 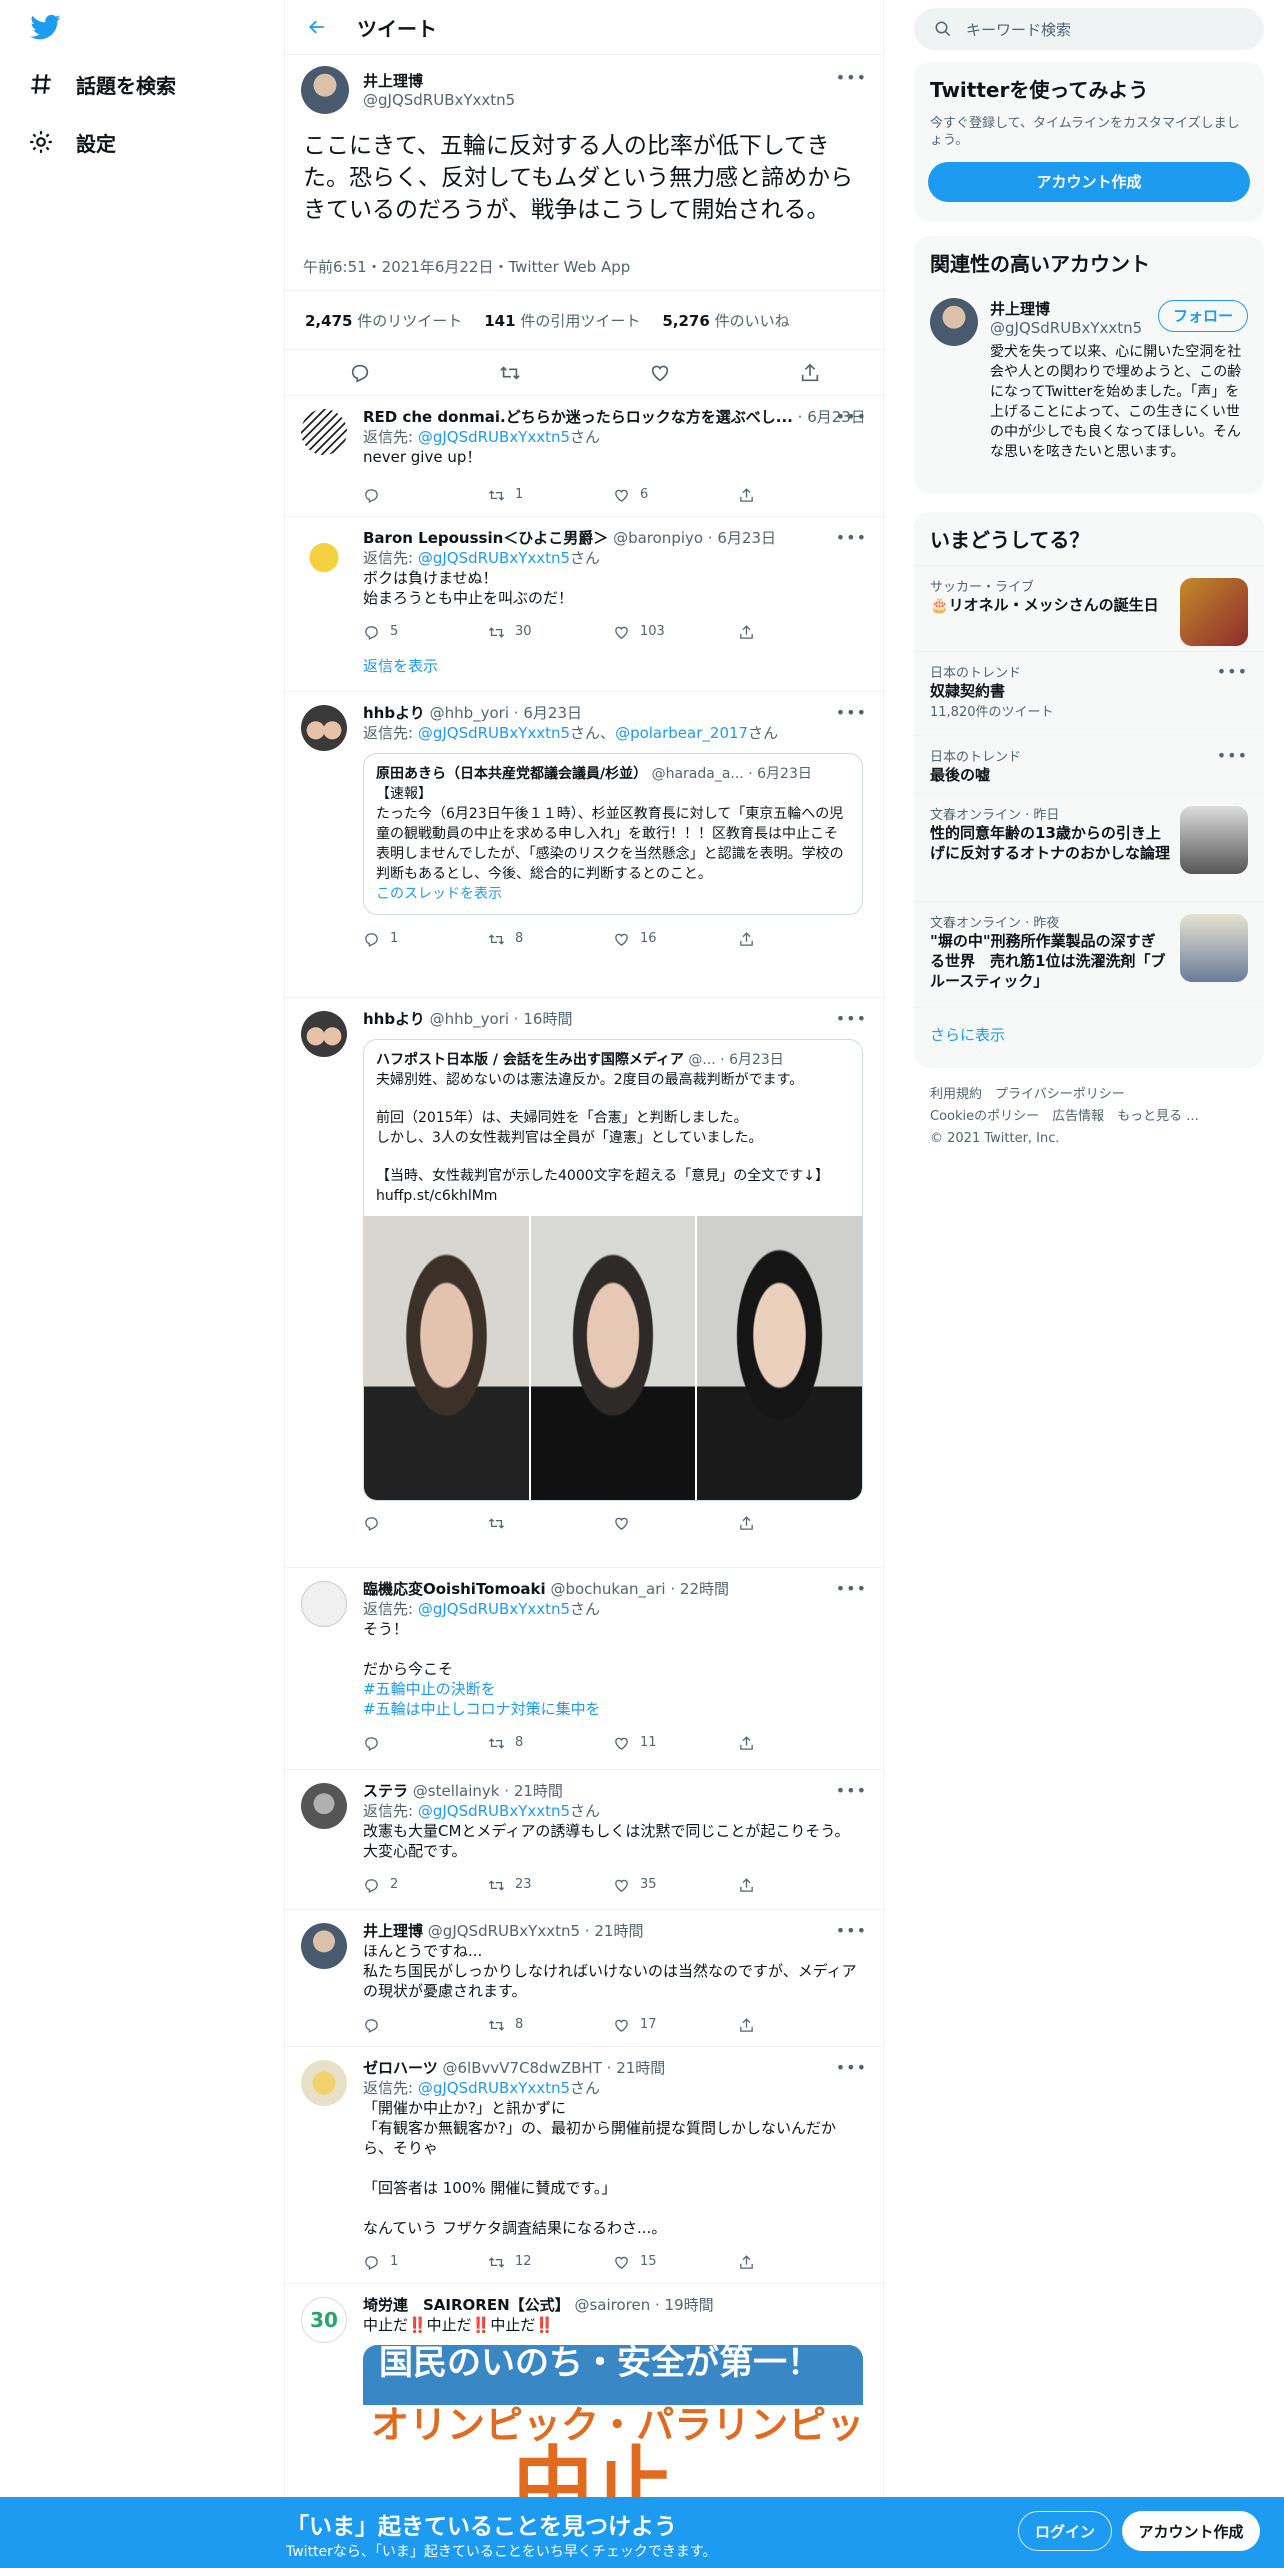 I want to click on author-handle: @gJQSdRUBxYxxtn5, so click(x=504, y=1931).